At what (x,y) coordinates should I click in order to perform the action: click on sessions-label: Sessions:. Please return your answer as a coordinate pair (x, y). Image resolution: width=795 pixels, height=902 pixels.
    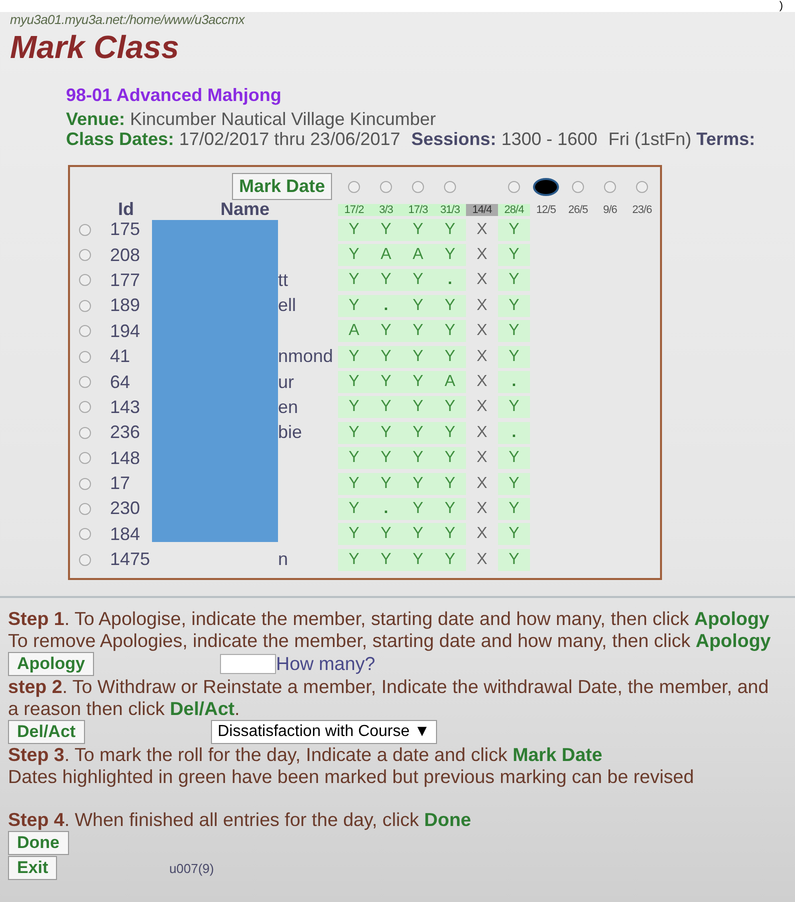
    Looking at the image, I should click on (453, 139).